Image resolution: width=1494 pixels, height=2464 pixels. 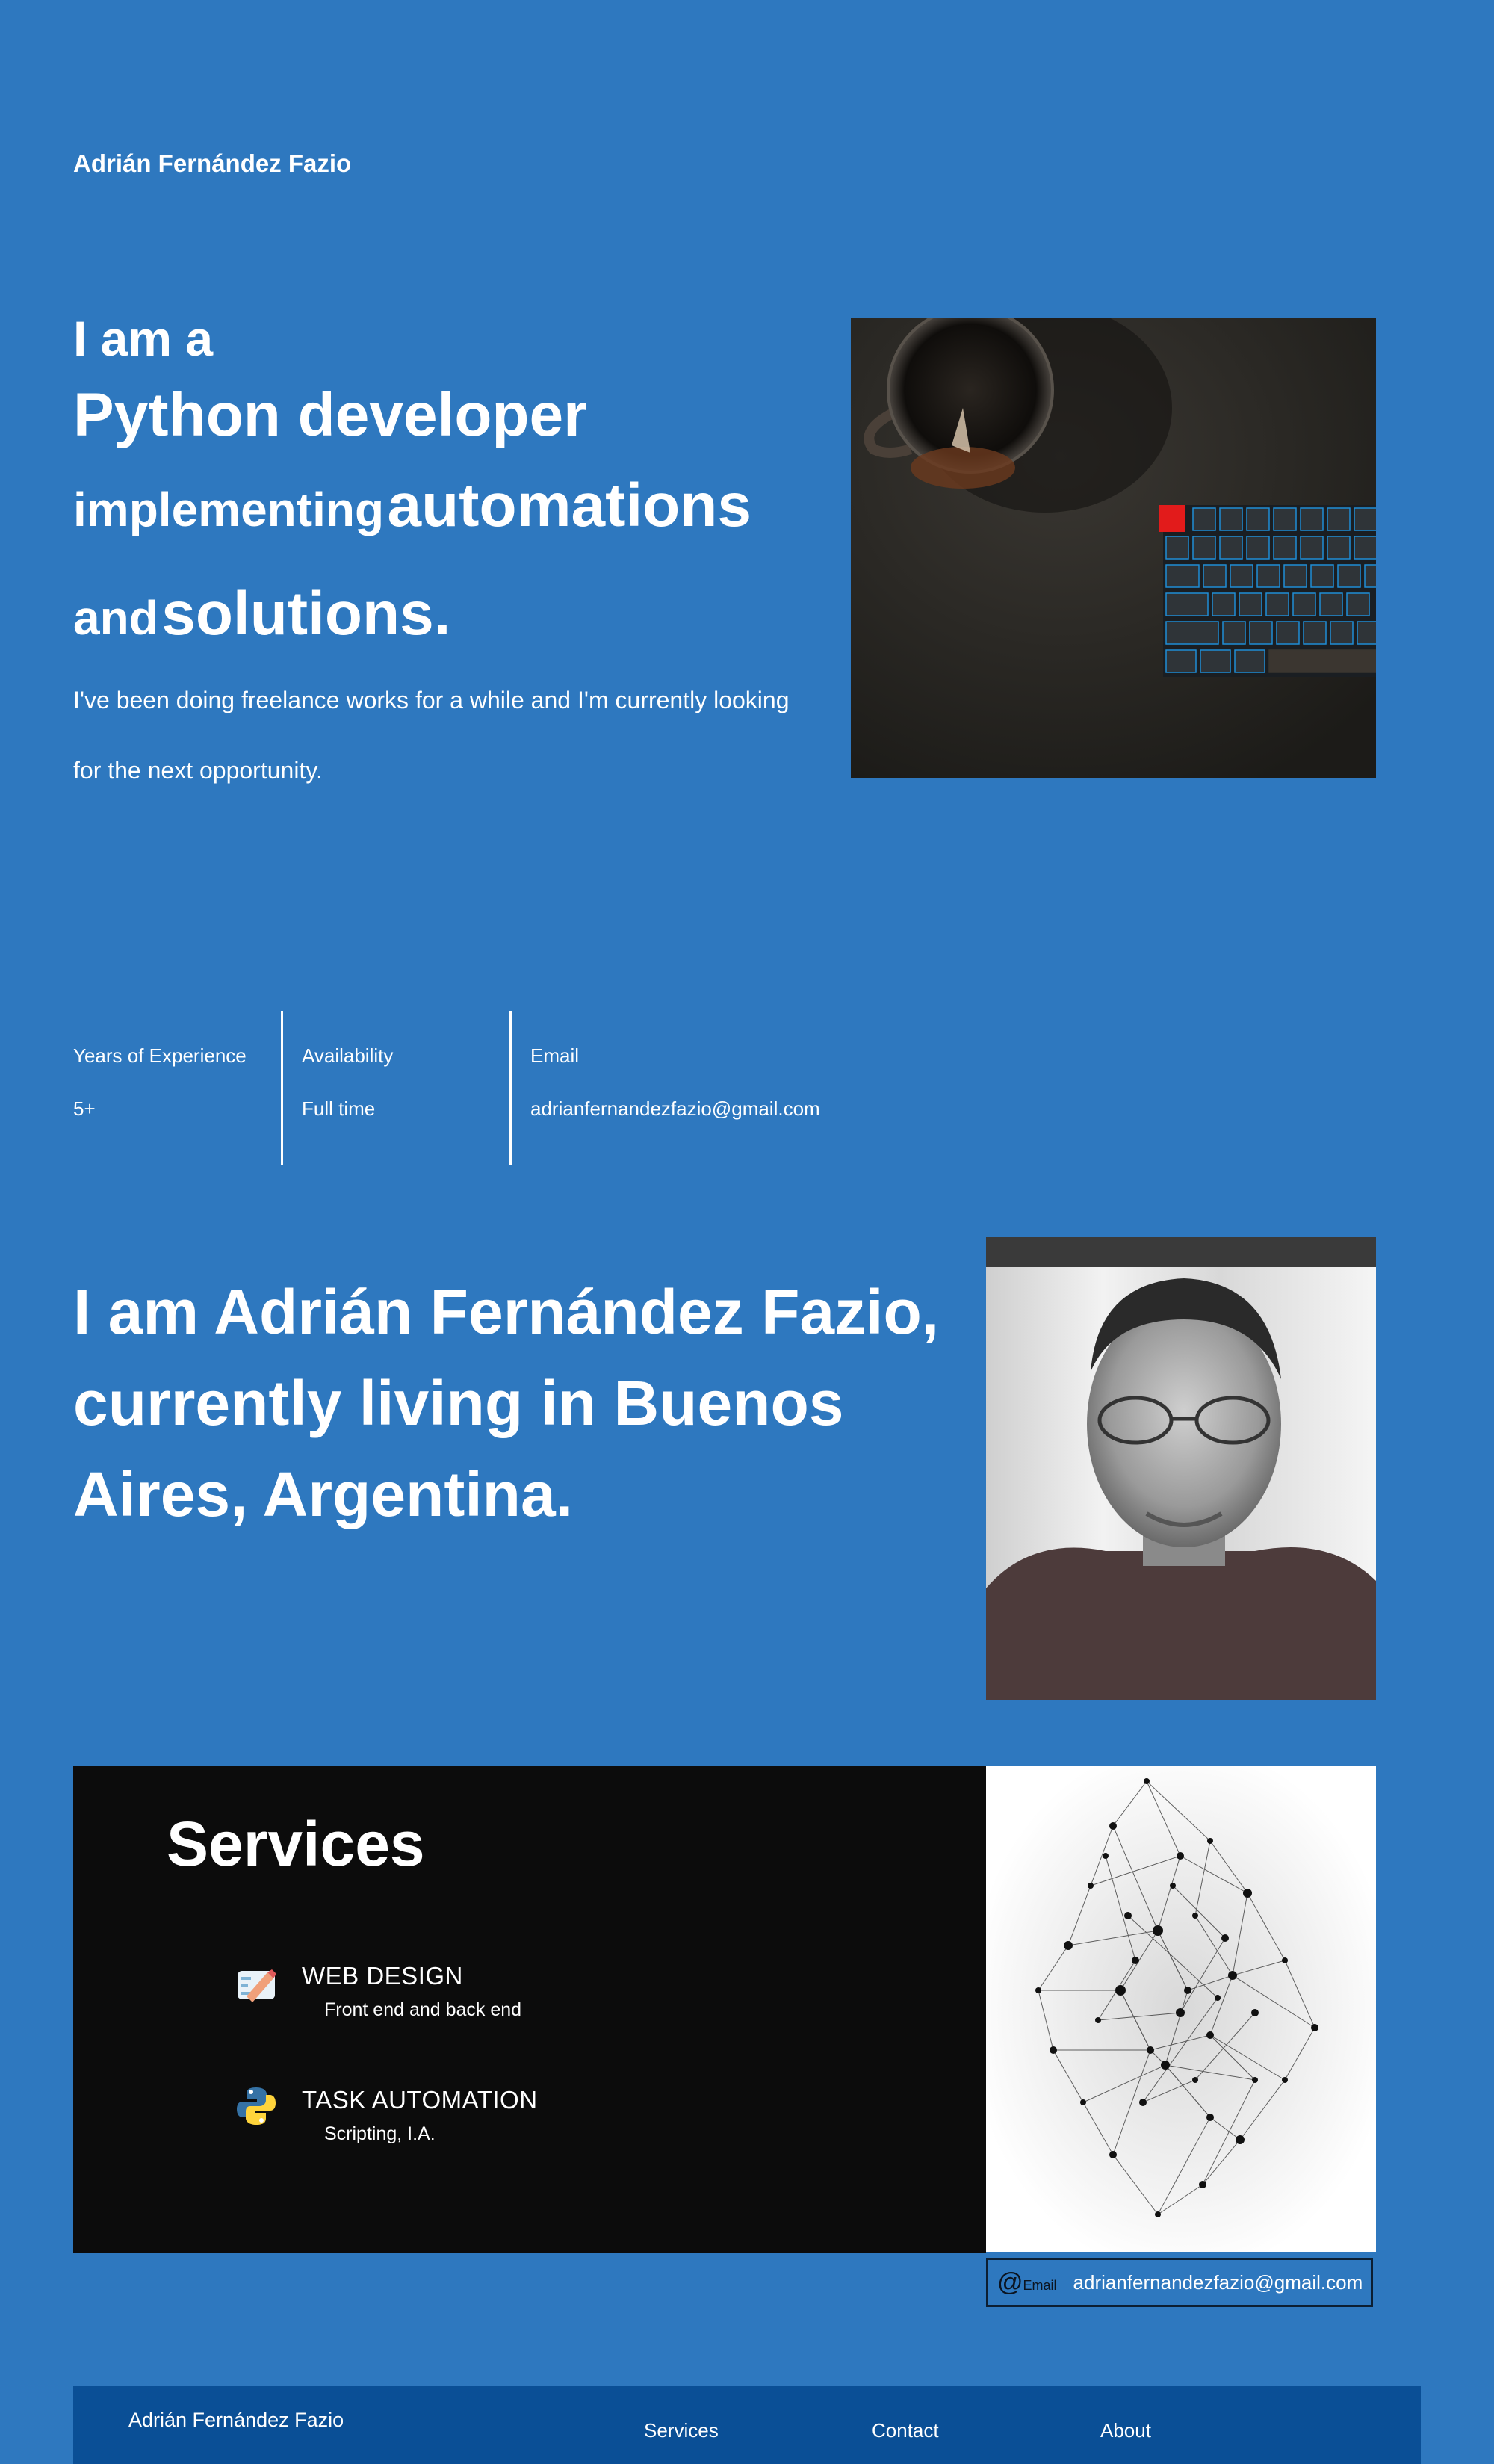 I want to click on hero-line-4-small: and, so click(x=115, y=618).